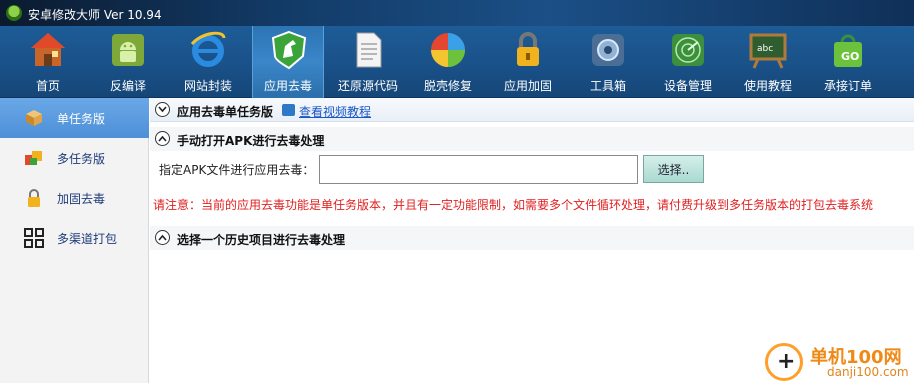 The height and width of the screenshot is (383, 914). I want to click on toolbar-tutorial: abc 使用教程, so click(768, 62).